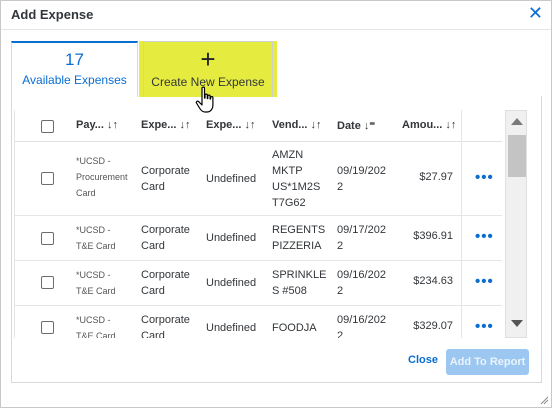 The image size is (552, 408). Describe the element at coordinates (74, 80) in the screenshot. I see `available-label: Available Expenses` at that location.